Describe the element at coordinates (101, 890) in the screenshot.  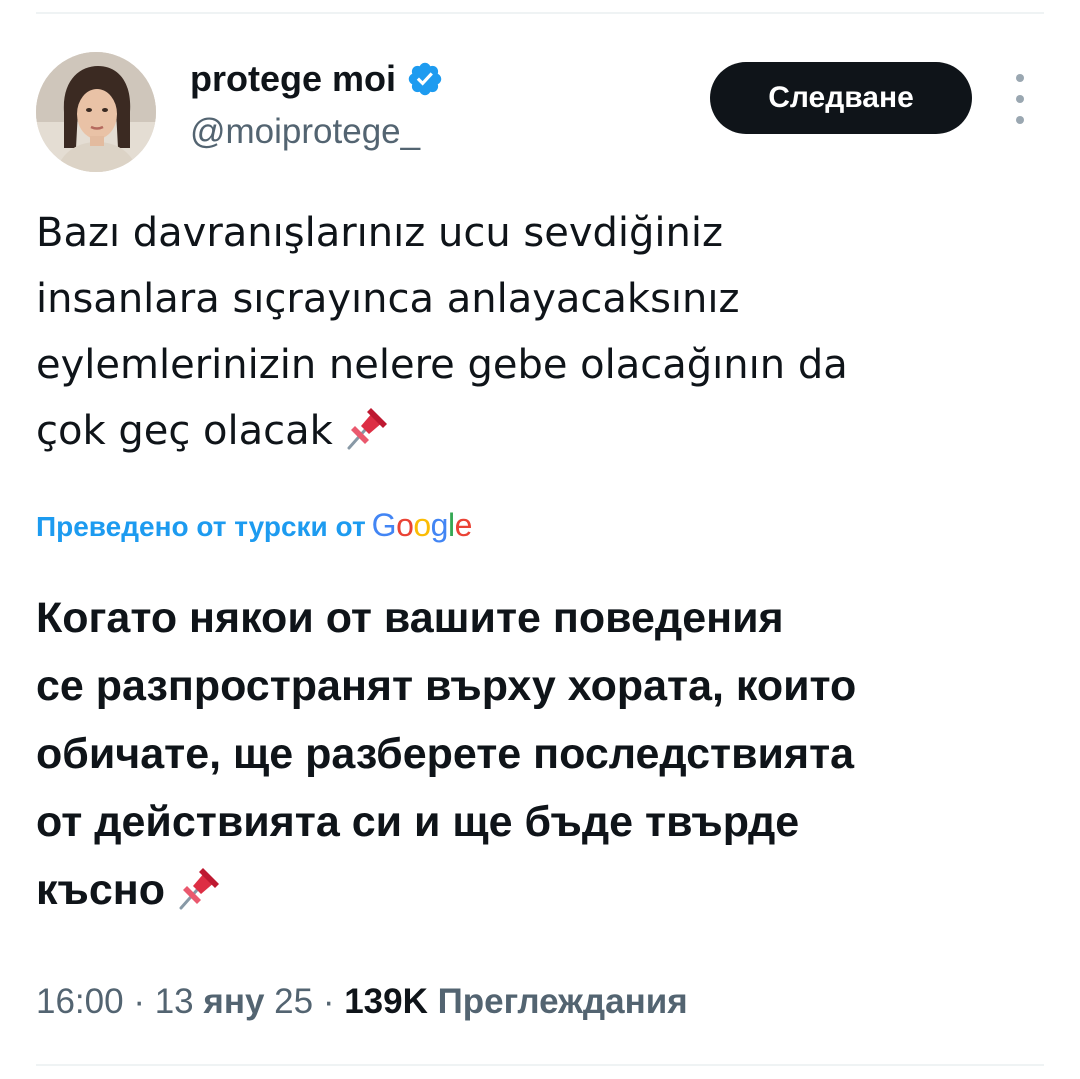
I see `translated-line: късно` at that location.